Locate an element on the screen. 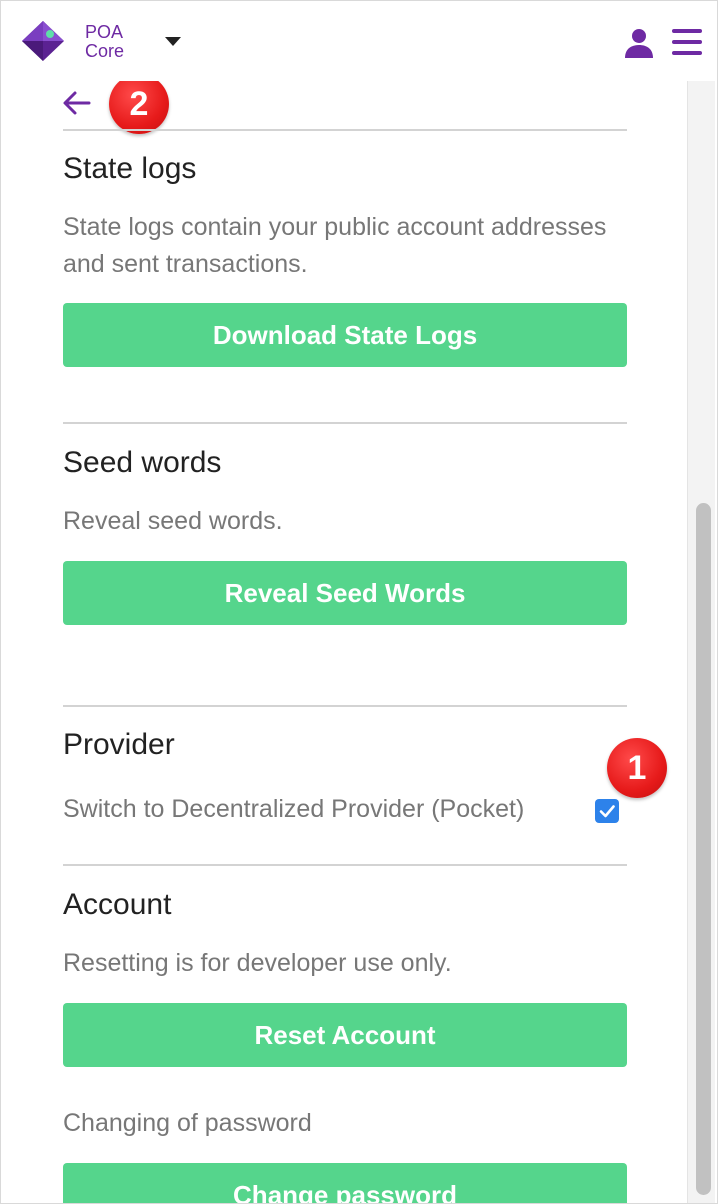 This screenshot has width=718, height=1204. network-selector: POA Core is located at coordinates (104, 42).